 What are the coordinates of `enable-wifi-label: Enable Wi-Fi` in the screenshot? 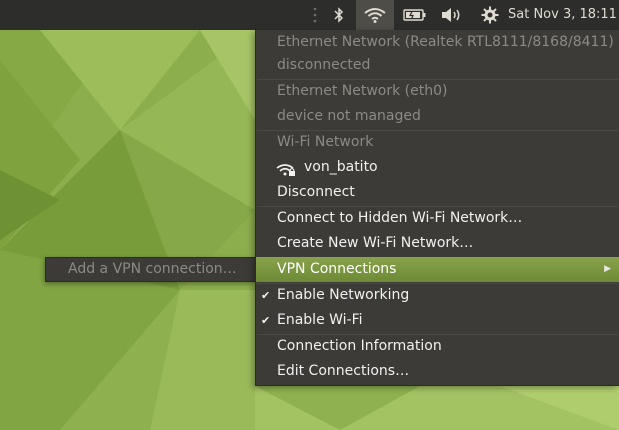 It's located at (320, 320).